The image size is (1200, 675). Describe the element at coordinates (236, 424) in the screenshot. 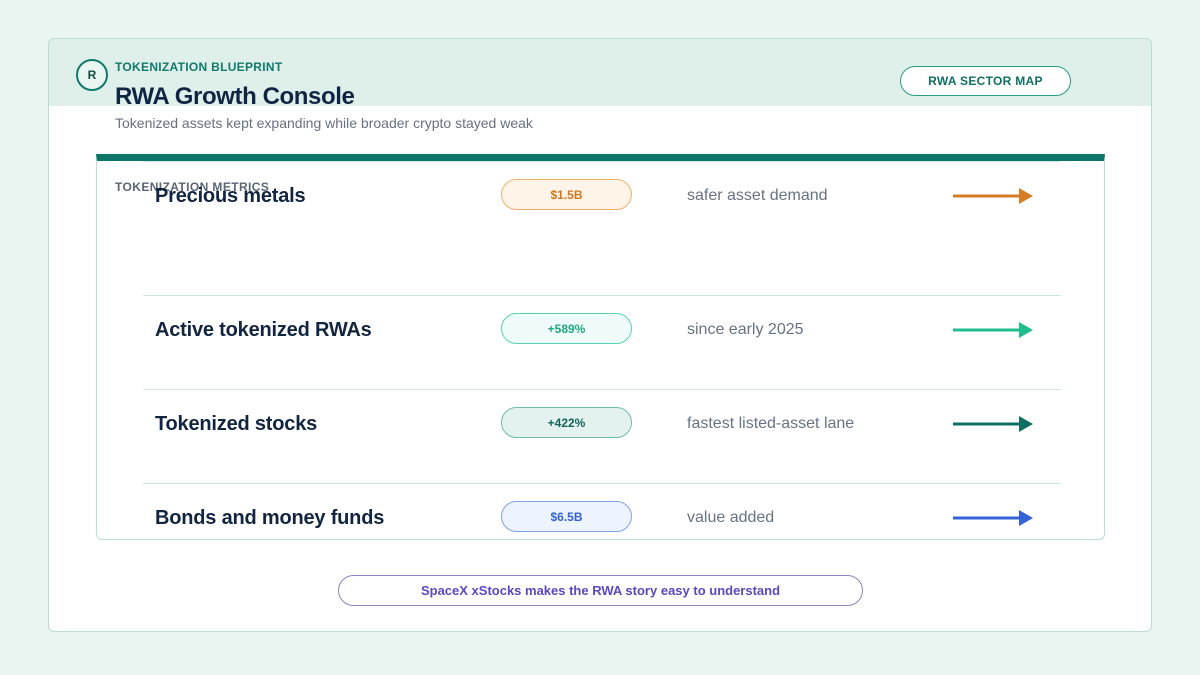

I see `metric-label: Tokenized stocks` at that location.